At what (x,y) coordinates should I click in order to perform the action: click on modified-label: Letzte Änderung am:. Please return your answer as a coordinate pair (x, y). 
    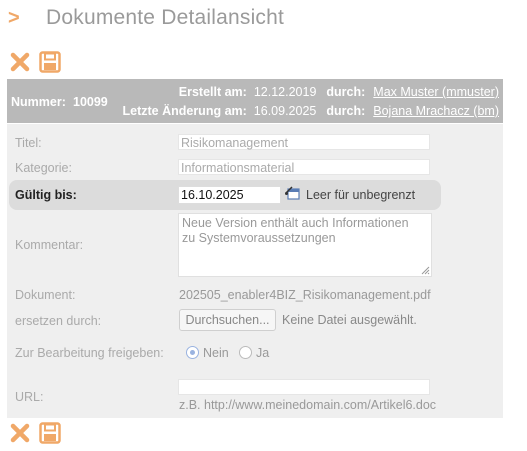
    Looking at the image, I should click on (184, 111).